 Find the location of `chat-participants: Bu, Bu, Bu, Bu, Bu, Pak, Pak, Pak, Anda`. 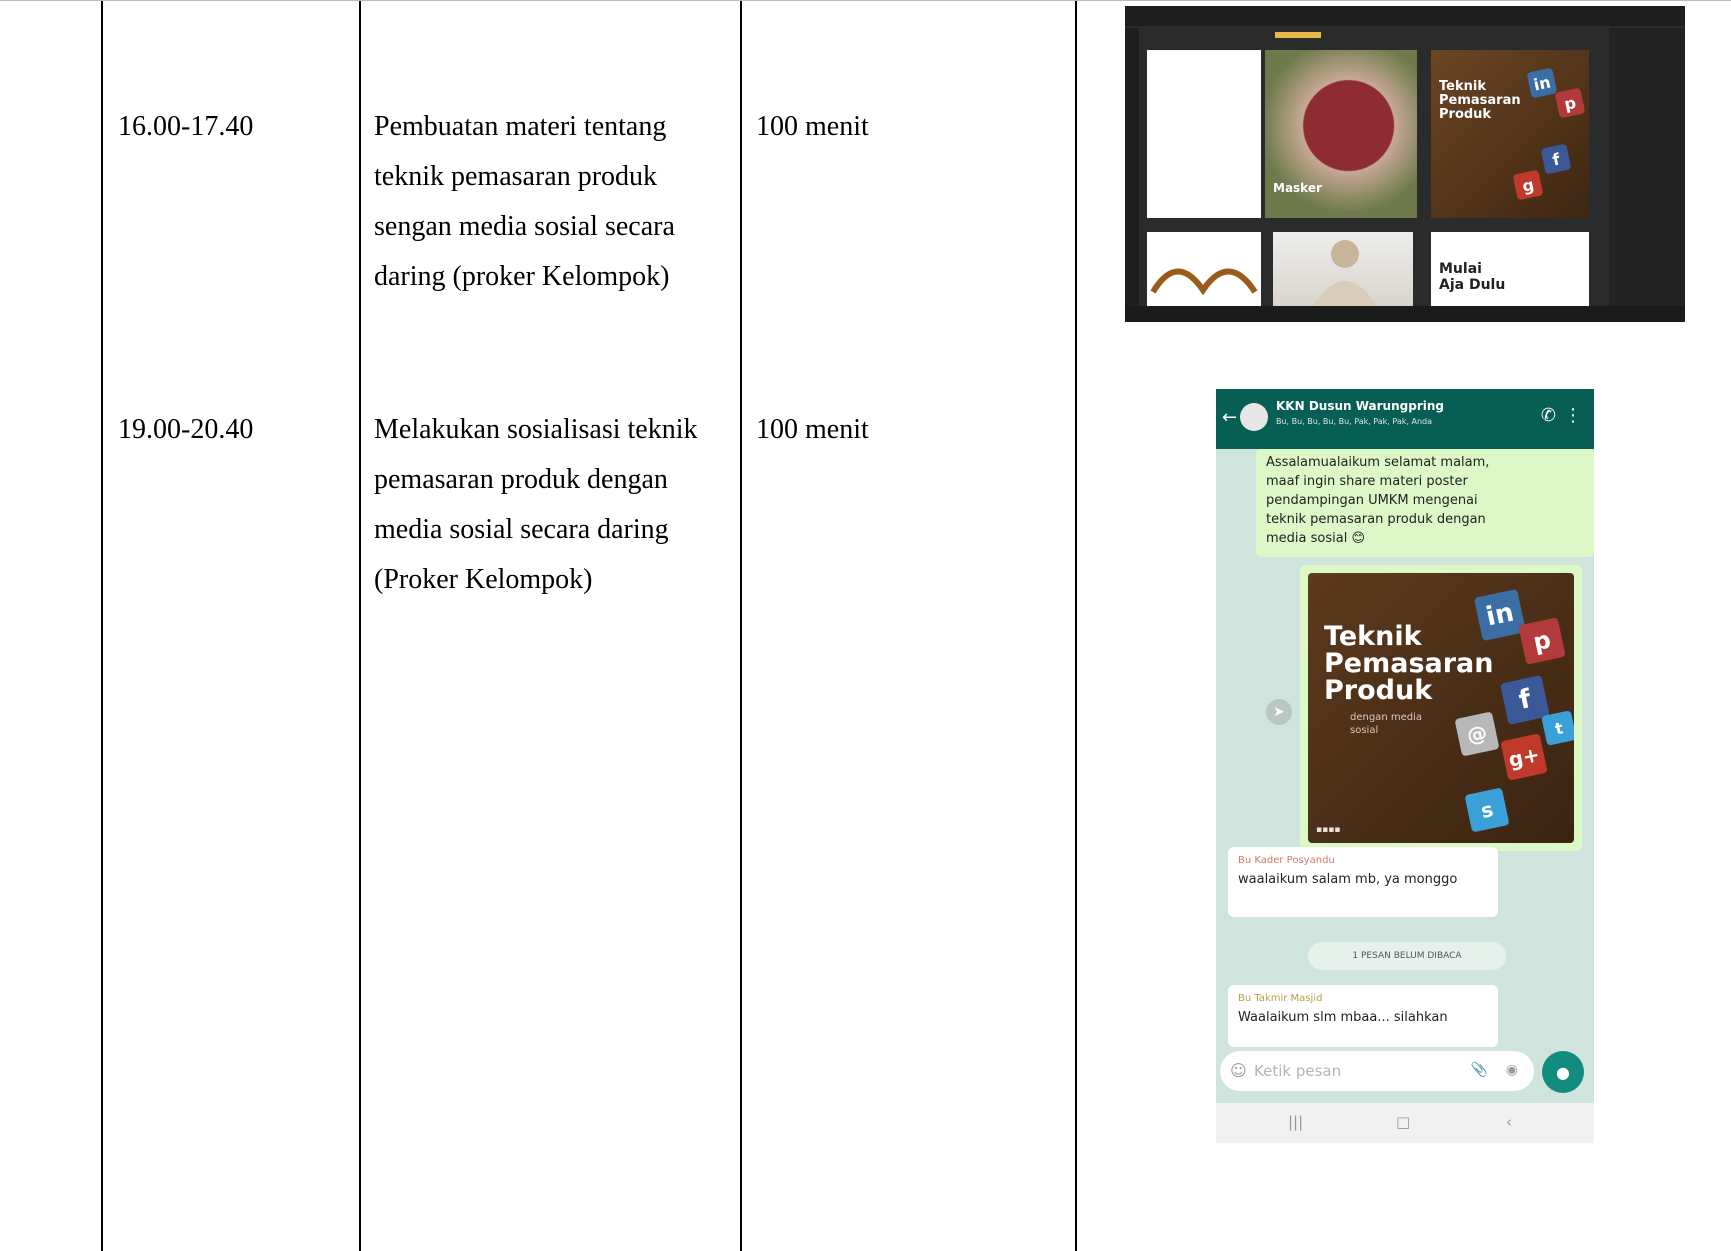

chat-participants: Bu, Bu, Bu, Bu, Bu, Pak, Pak, Pak, Anda is located at coordinates (1354, 421).